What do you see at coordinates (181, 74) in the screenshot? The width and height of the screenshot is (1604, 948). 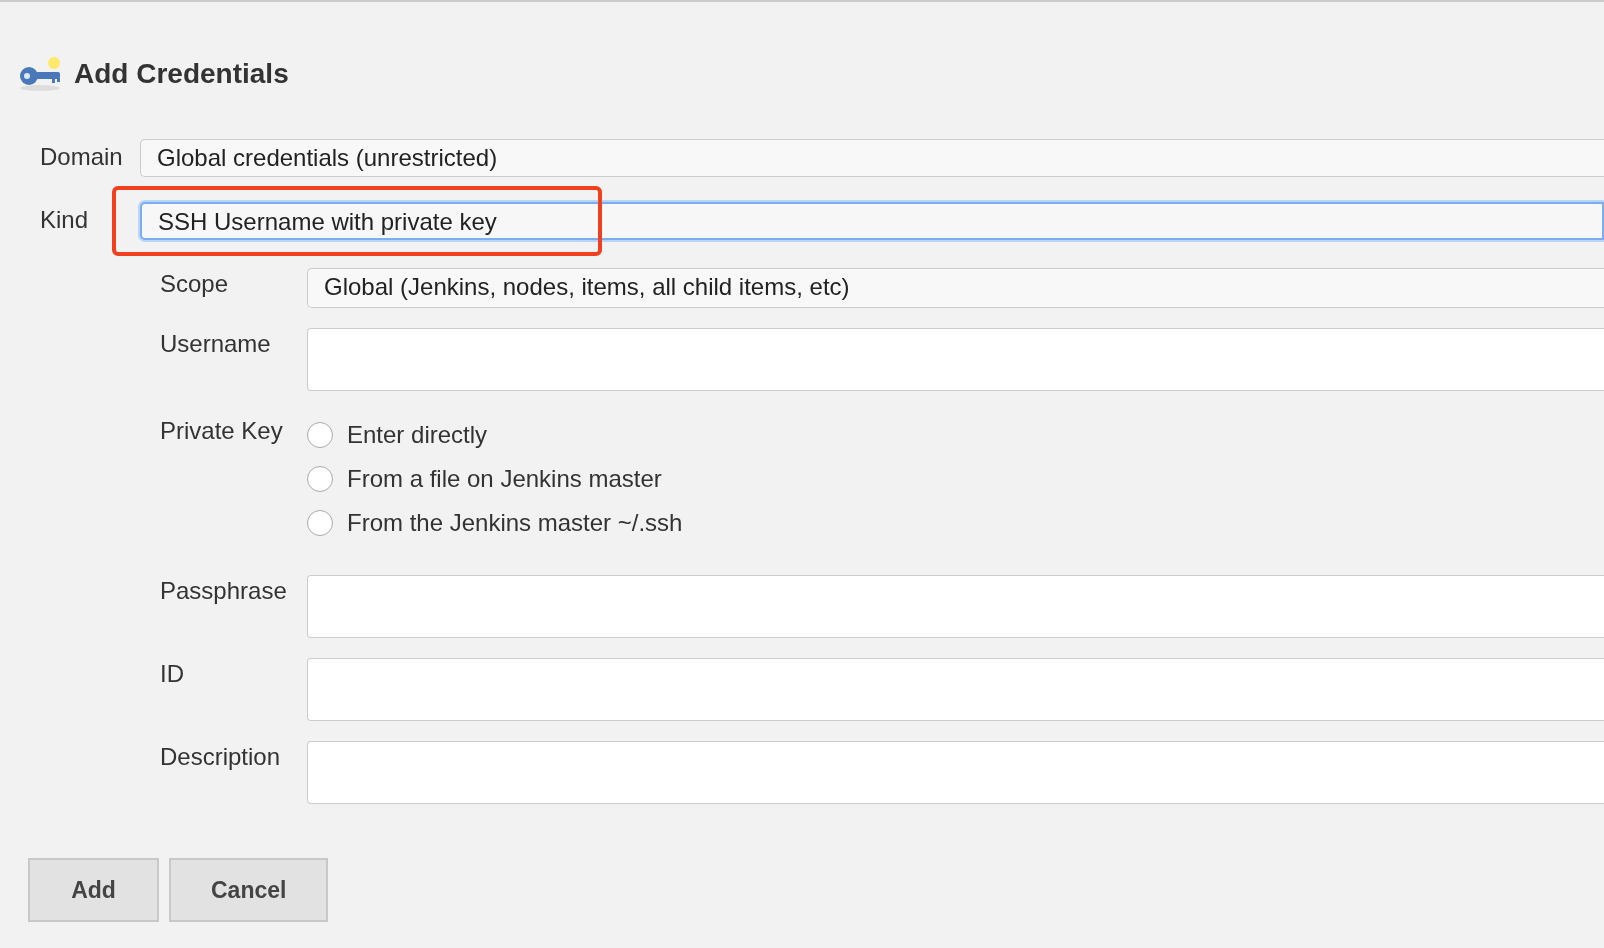 I see `page-title: Add Credentials` at bounding box center [181, 74].